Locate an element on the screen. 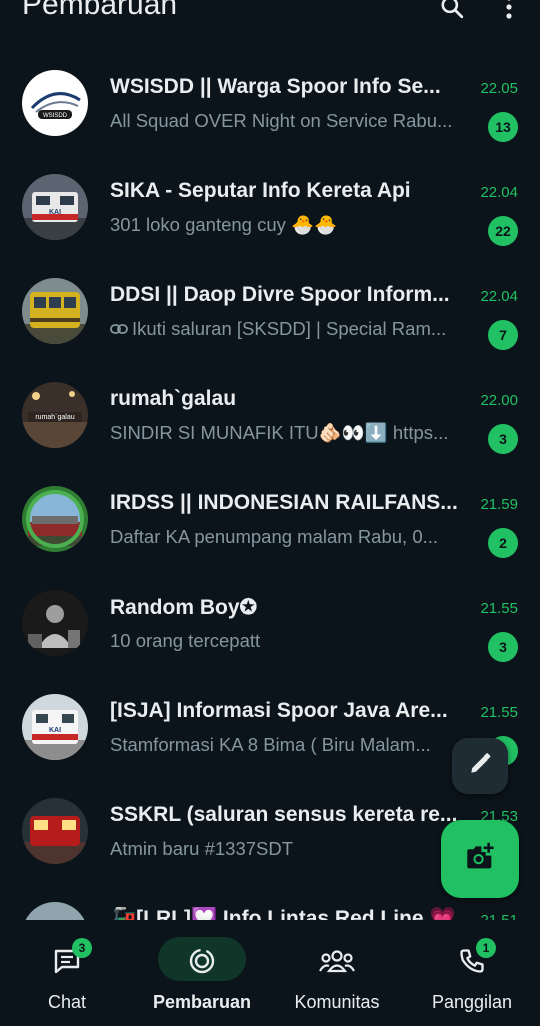 The height and width of the screenshot is (1026, 540). channel-avatar: rumah`galau is located at coordinates (55, 415).